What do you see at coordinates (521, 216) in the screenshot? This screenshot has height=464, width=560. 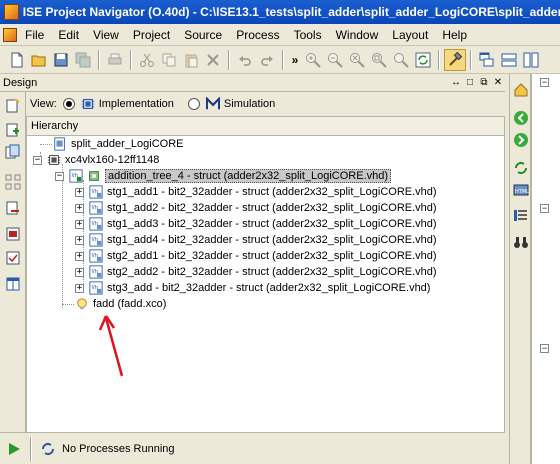 I see `process-list-icon` at bounding box center [521, 216].